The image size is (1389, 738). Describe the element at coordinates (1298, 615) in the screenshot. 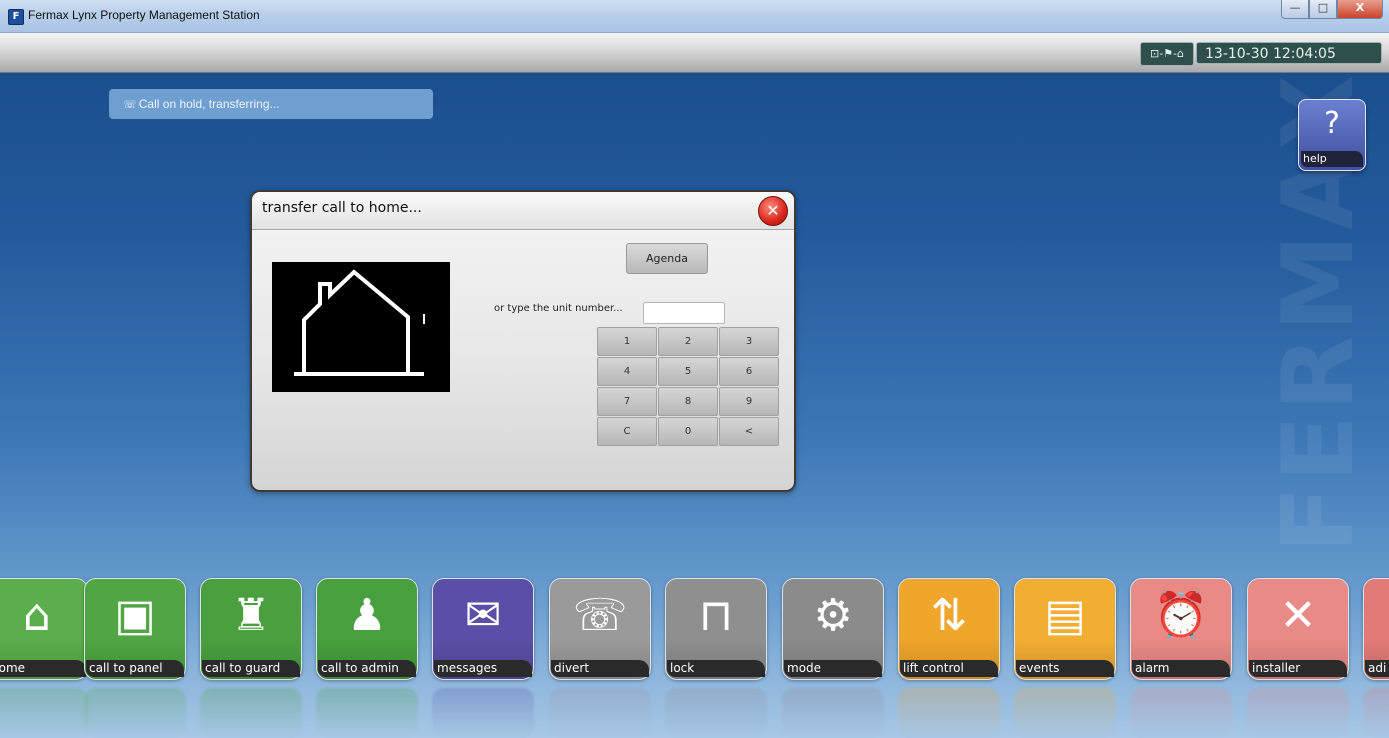

I see `tools-icon: ✕` at that location.